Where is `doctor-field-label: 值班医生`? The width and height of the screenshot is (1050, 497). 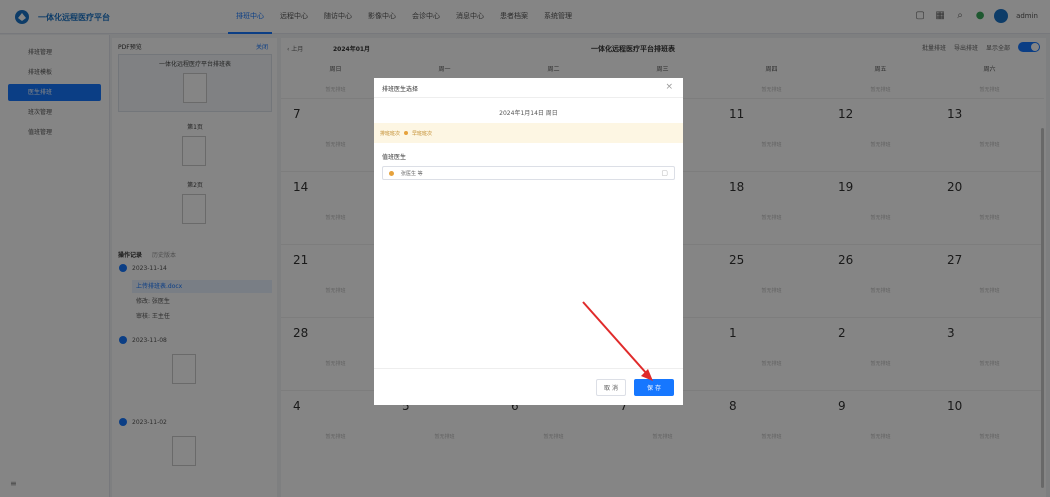
doctor-field-label: 值班医生 is located at coordinates (394, 157).